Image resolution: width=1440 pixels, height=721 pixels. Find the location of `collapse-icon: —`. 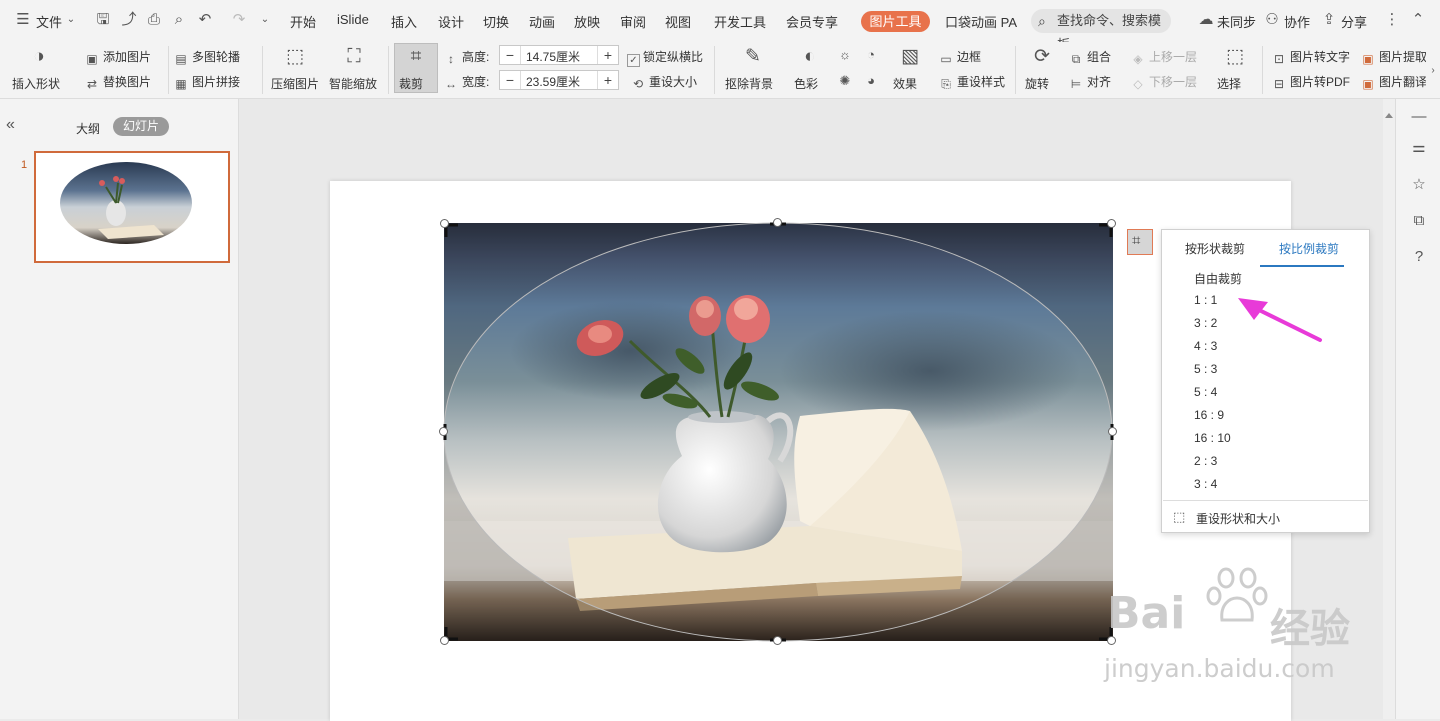

collapse-icon: — is located at coordinates (1419, 117).